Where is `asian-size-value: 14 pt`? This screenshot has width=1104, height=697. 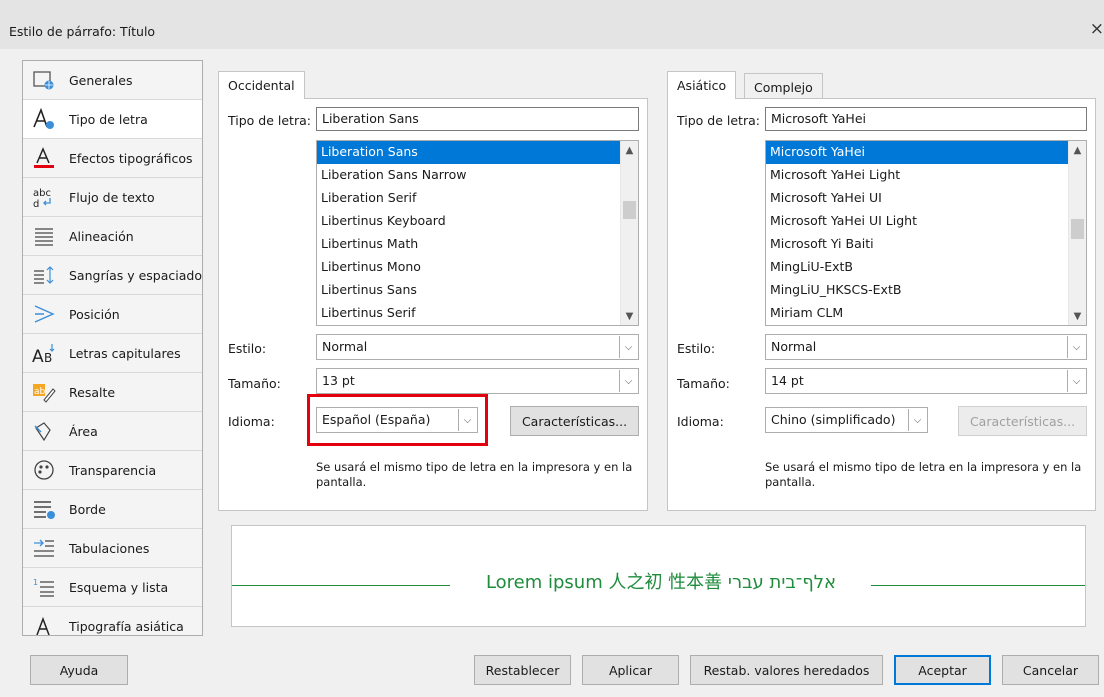 asian-size-value: 14 pt is located at coordinates (787, 380).